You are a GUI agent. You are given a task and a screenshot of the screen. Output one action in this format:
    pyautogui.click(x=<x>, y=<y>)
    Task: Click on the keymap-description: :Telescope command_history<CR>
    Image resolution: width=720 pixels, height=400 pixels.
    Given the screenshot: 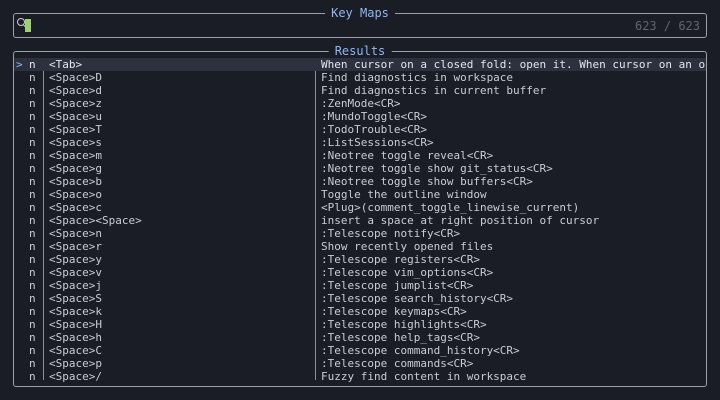 What is the action you would take?
    pyautogui.click(x=420, y=350)
    